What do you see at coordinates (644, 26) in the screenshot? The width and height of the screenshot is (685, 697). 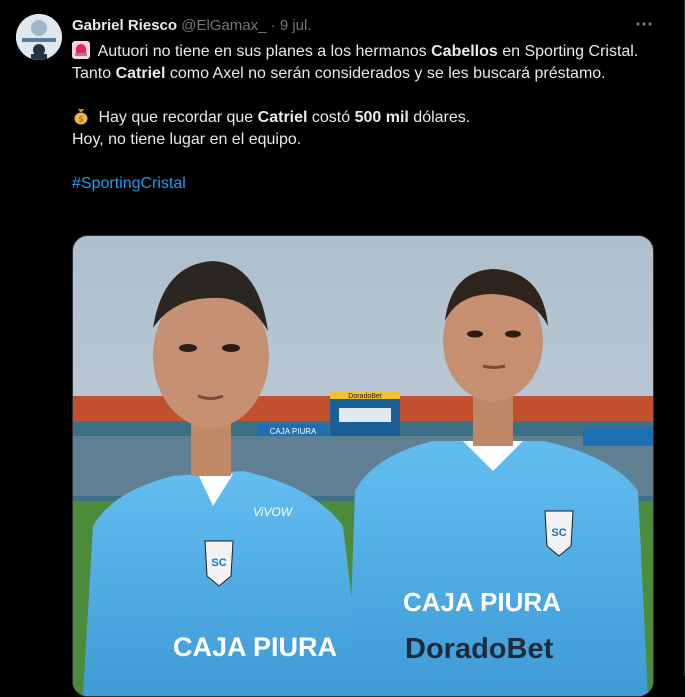 I see `more-options-icon` at bounding box center [644, 26].